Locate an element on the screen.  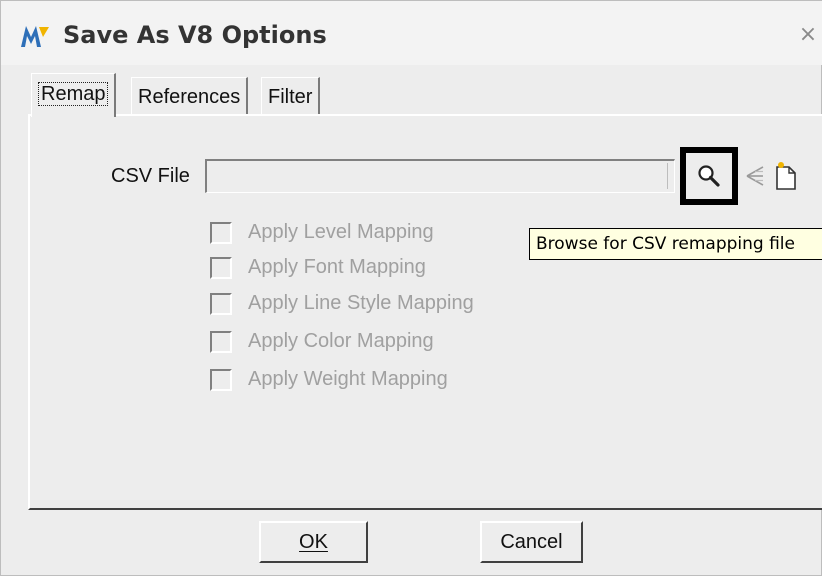
title-bar: Save As V8 Options × is located at coordinates (411, 33).